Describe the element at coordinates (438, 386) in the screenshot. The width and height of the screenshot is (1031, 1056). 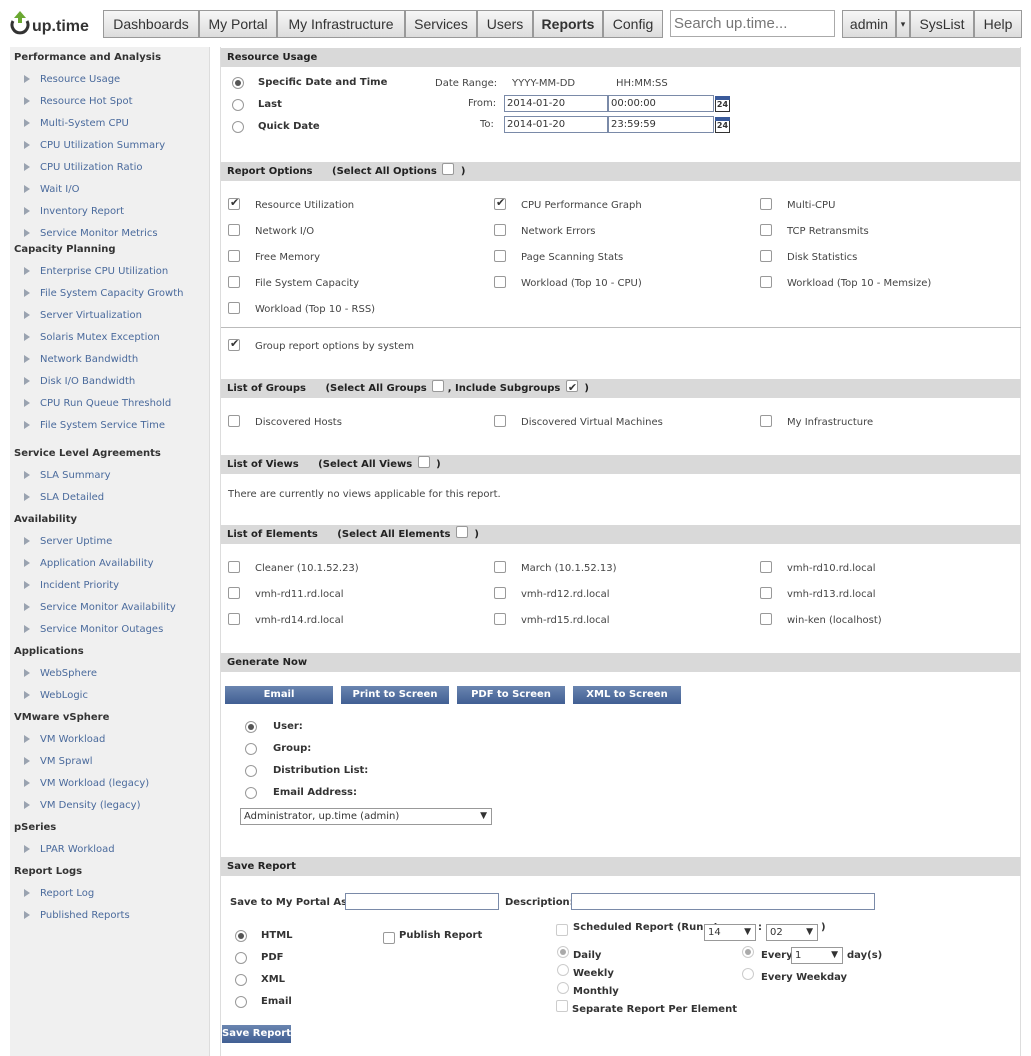
I see `select-all-groups-checkbox` at that location.